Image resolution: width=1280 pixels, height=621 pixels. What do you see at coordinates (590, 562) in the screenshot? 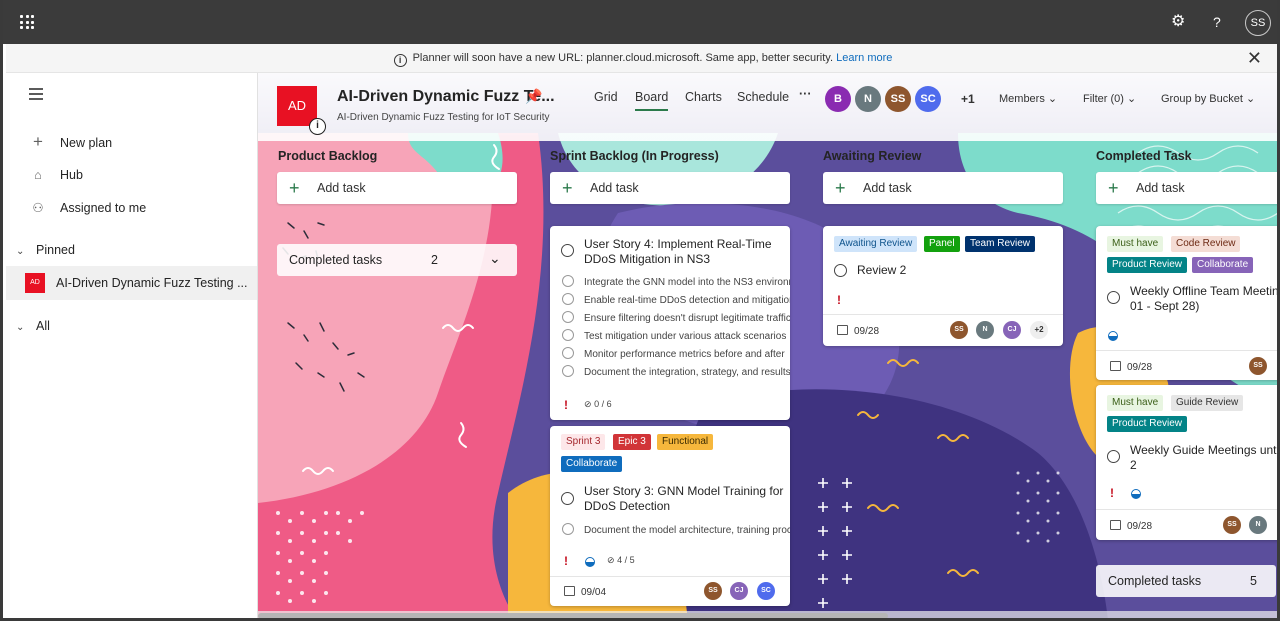
I see `in-progress-icon` at bounding box center [590, 562].